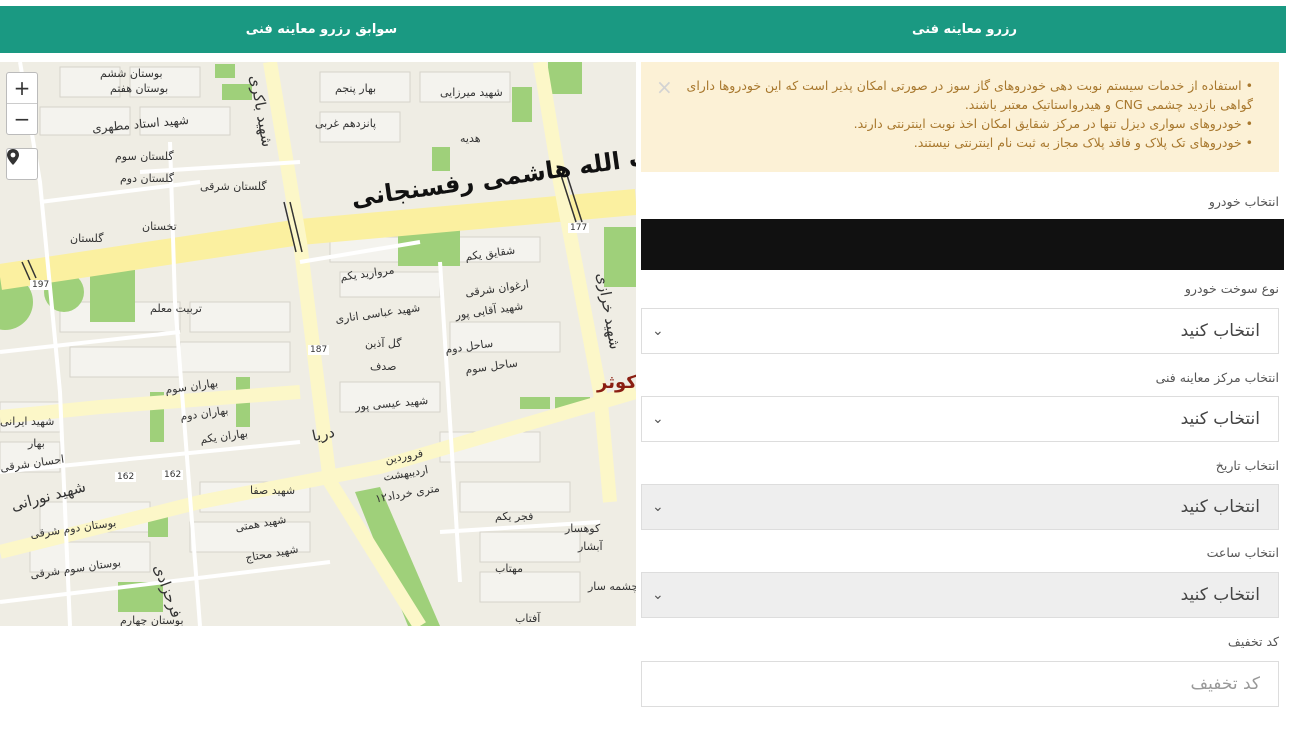 This screenshot has width=1289, height=729. What do you see at coordinates (131, 73) in the screenshot?
I see `map-label: بوستان ششم` at bounding box center [131, 73].